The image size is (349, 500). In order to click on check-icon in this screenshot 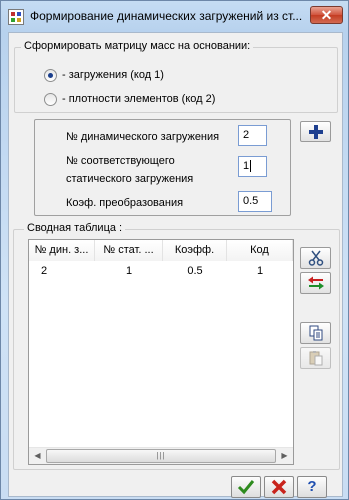, I will do `click(246, 487)`.